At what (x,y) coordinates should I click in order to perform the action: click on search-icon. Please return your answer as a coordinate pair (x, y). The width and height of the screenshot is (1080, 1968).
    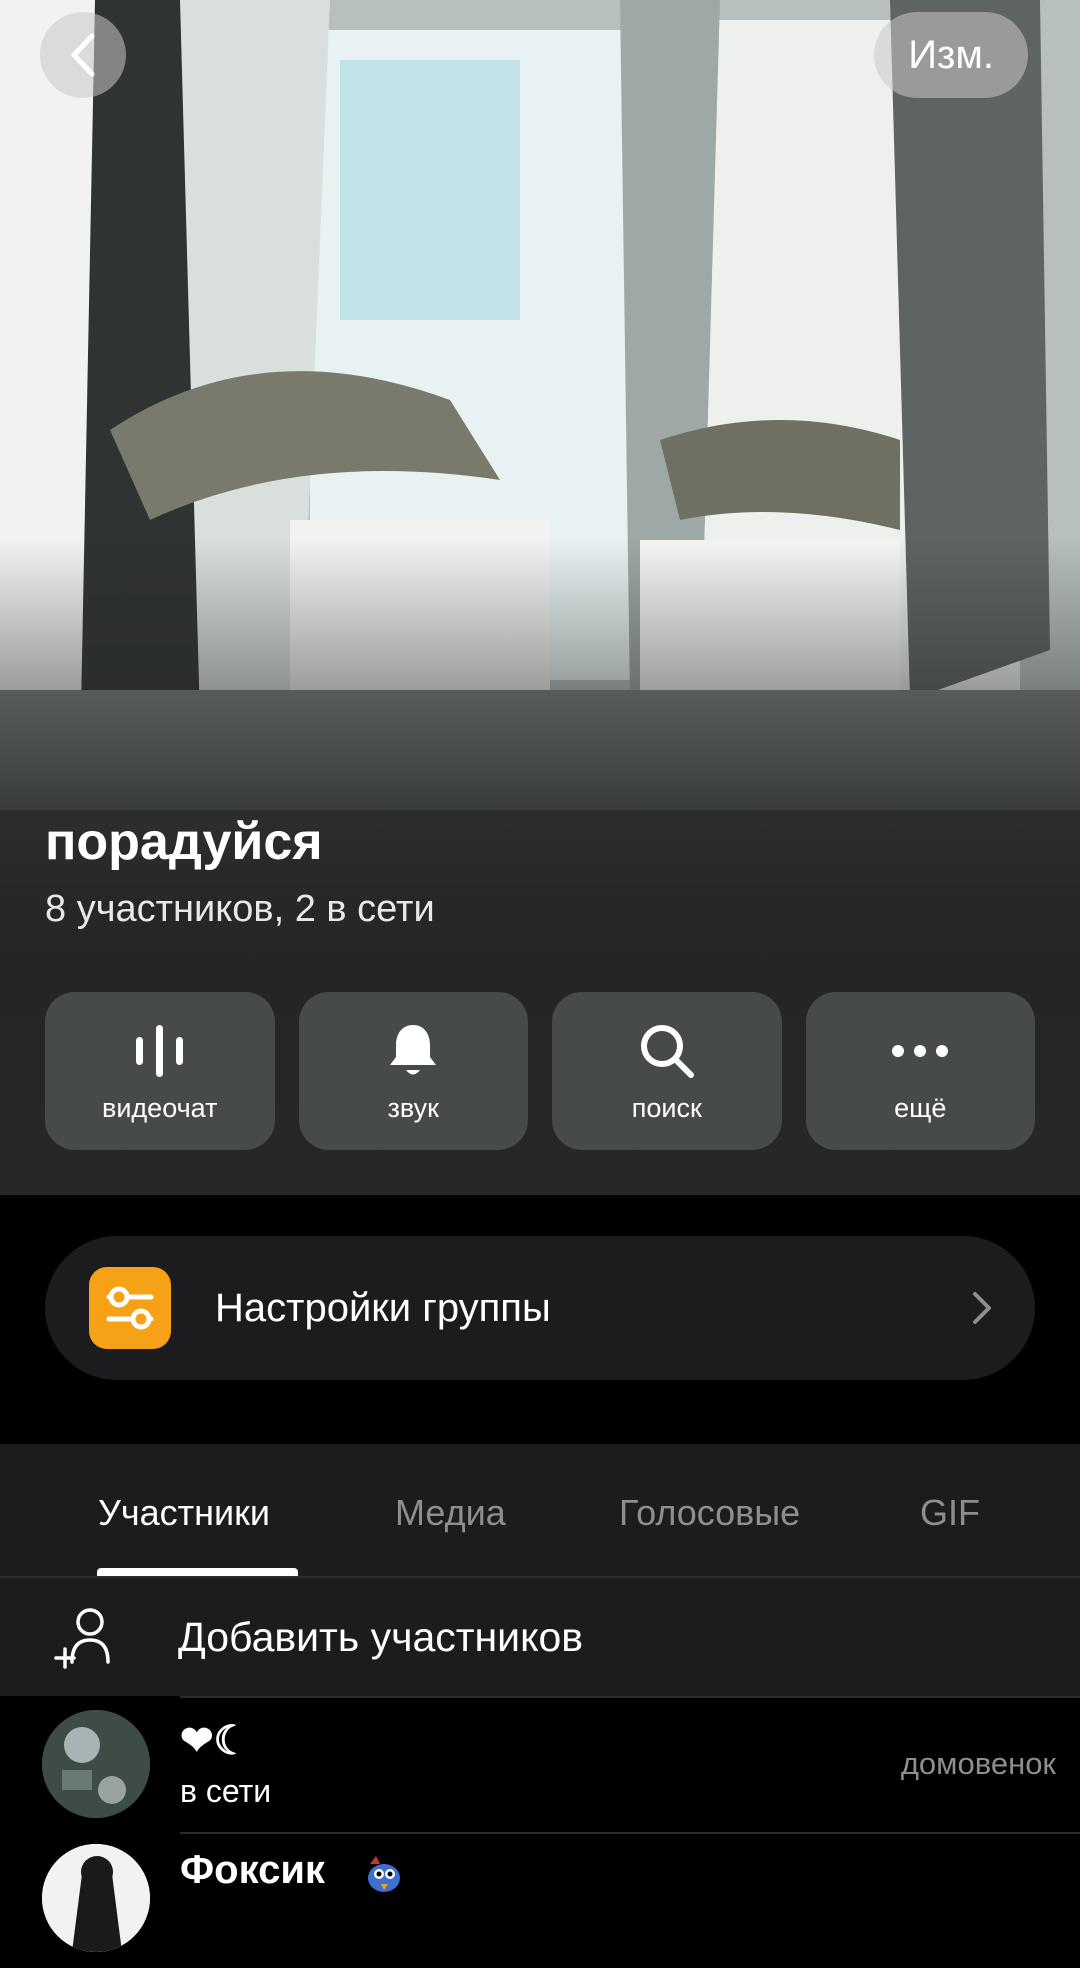
    Looking at the image, I should click on (667, 1051).